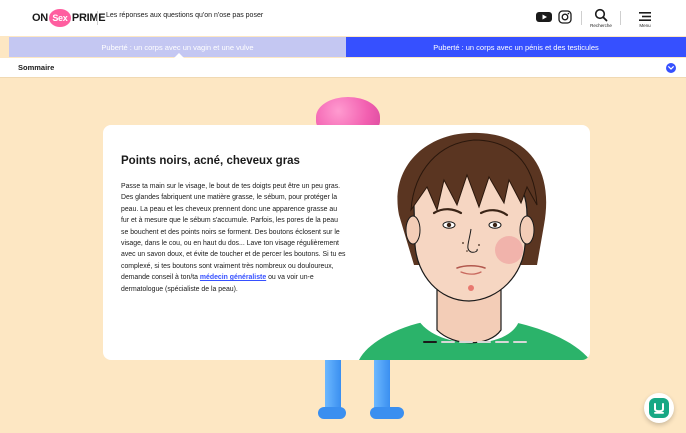  I want to click on figure-right-foot, so click(387, 413).